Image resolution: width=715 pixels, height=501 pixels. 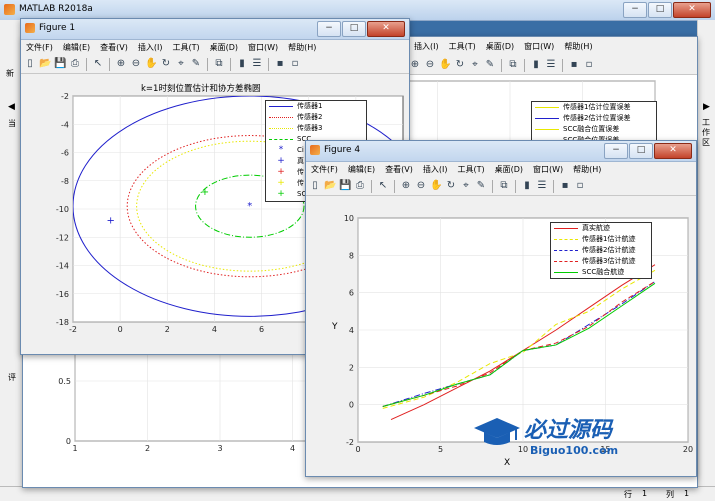 I want to click on left-arrow-icon: ◀, so click(x=11, y=107).